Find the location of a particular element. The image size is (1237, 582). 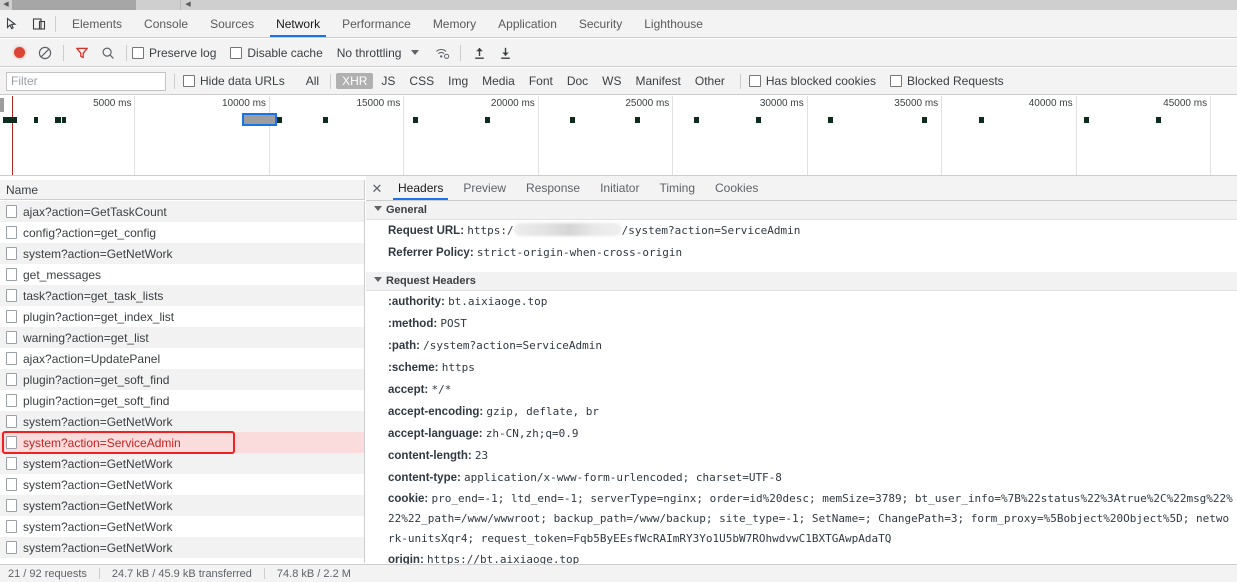

overview-left-cap is located at coordinates (2, 105).